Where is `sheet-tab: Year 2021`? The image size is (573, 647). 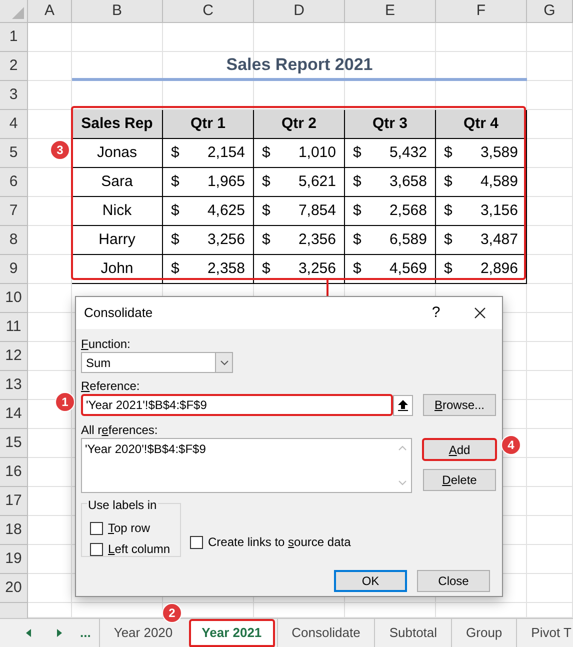
sheet-tab: Year 2021 is located at coordinates (231, 633).